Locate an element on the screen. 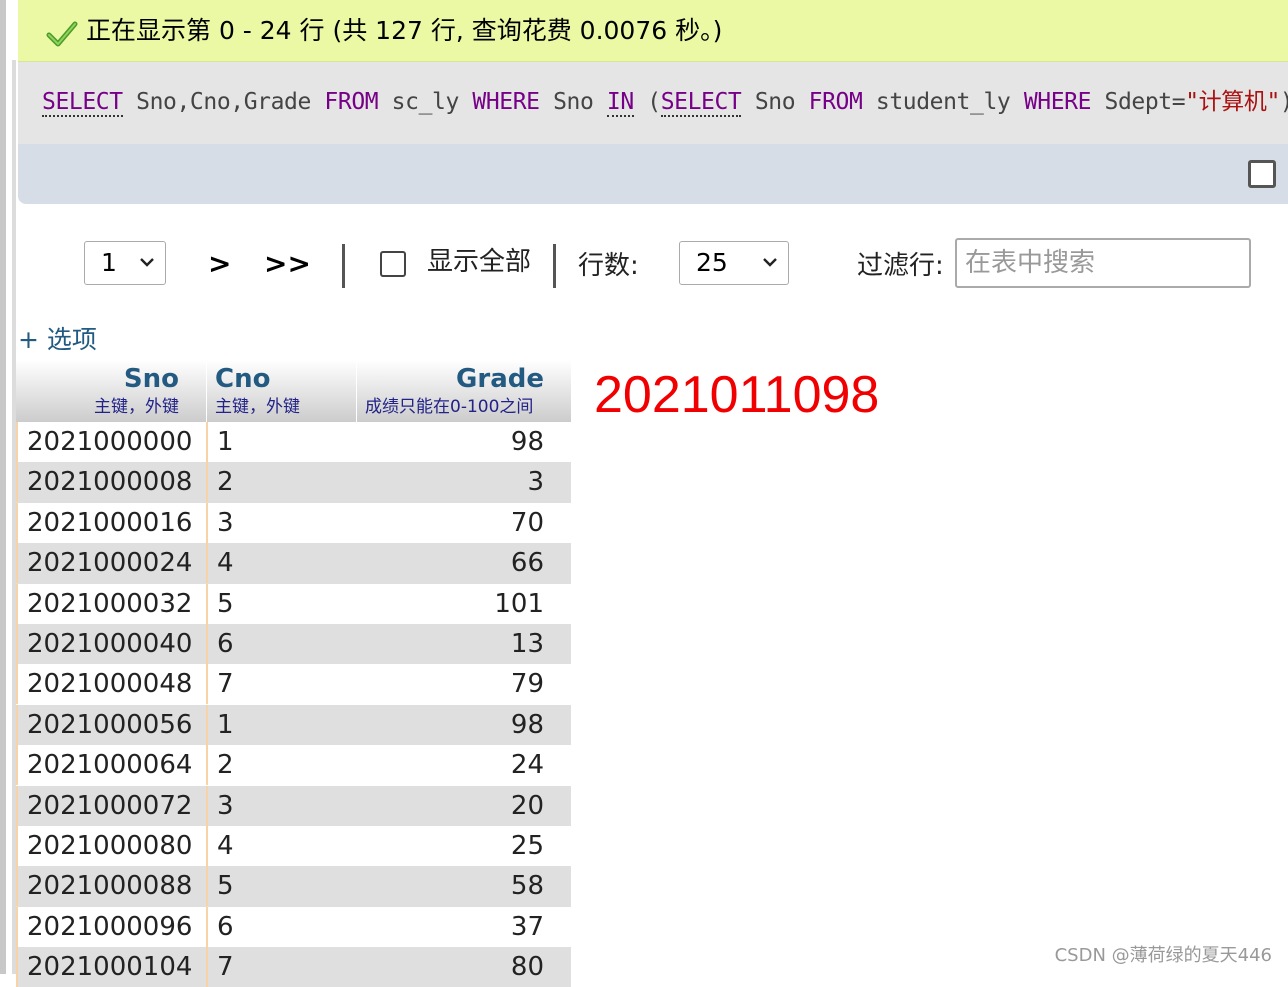  table-cell-sno: 2021000080 is located at coordinates (111, 845).